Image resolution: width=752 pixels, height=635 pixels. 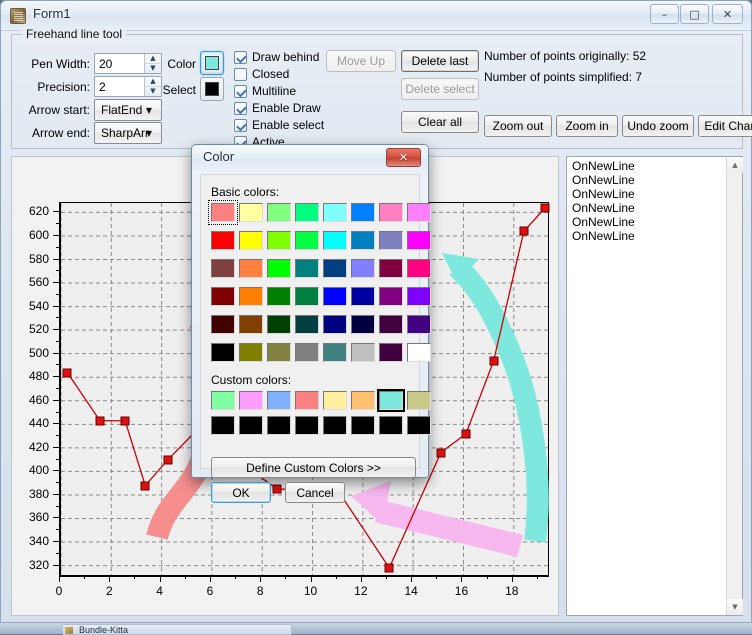 I want to click on spin-up-icon: ▲, so click(x=153, y=82).